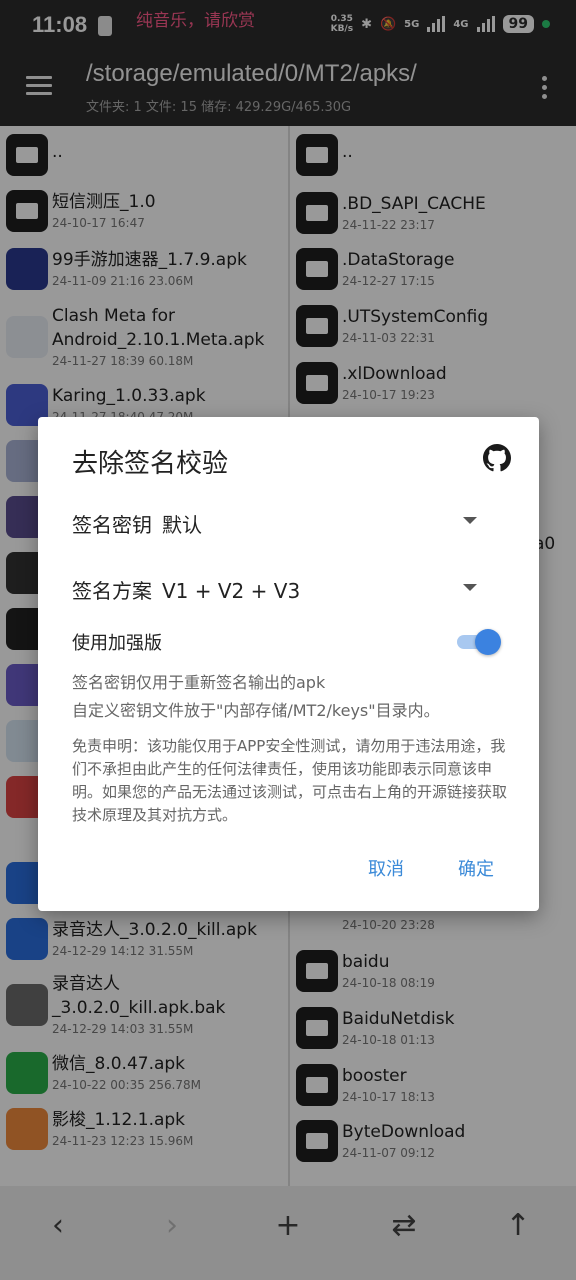 The width and height of the screenshot is (576, 1280). I want to click on github-icon, so click(497, 458).